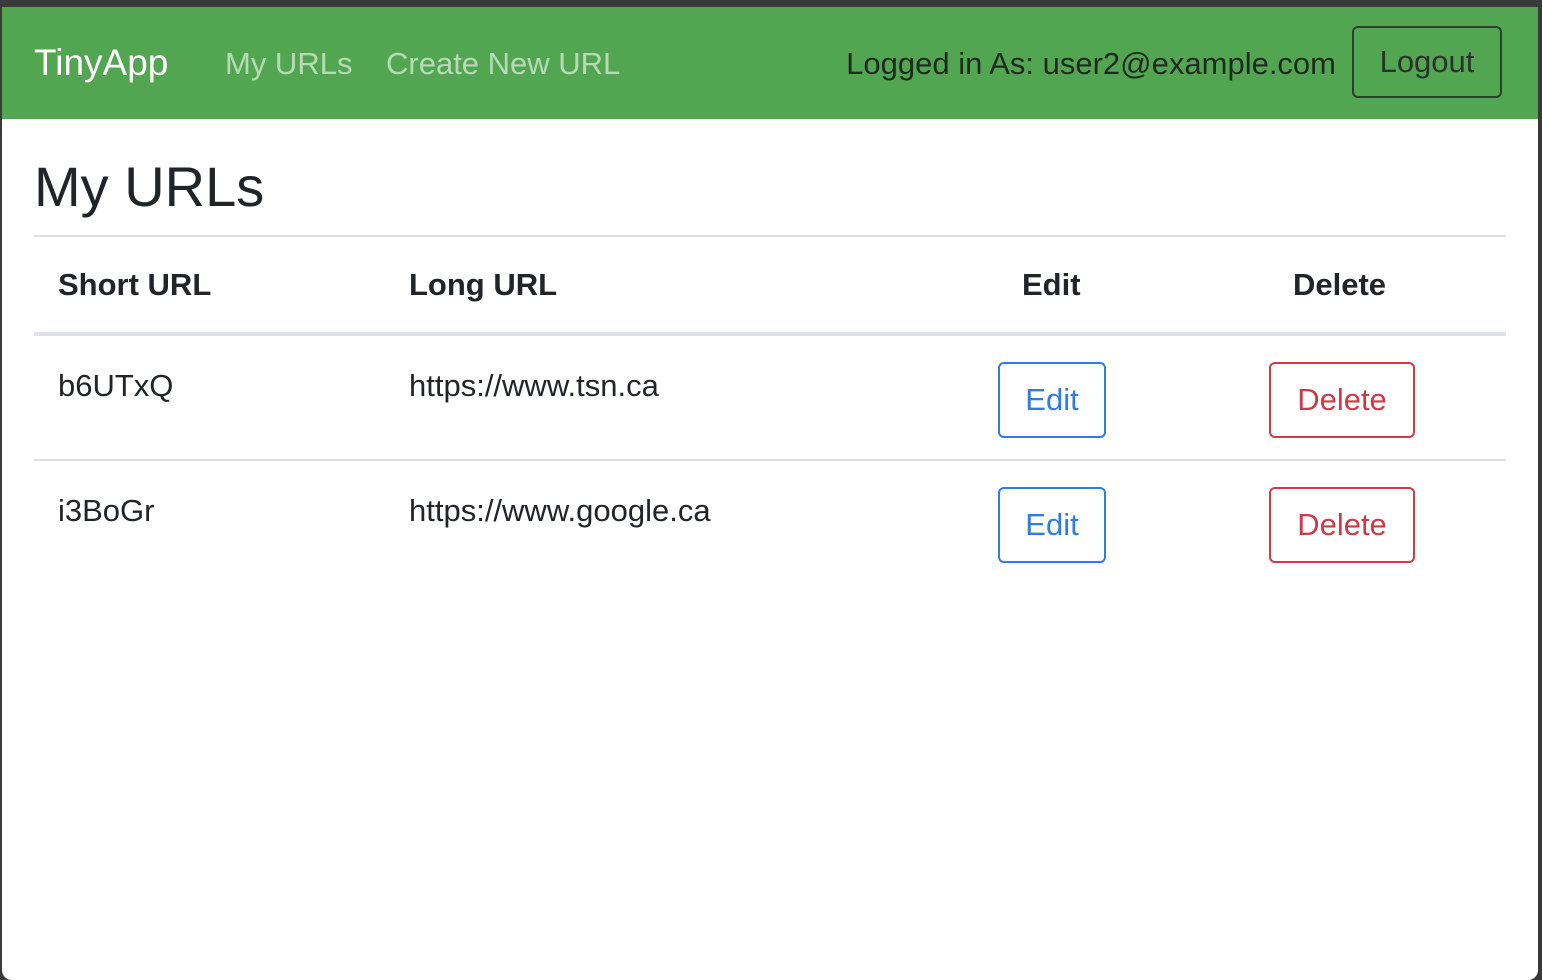  I want to click on table-header: Short URL Long URL Edit Delete, so click(770, 285).